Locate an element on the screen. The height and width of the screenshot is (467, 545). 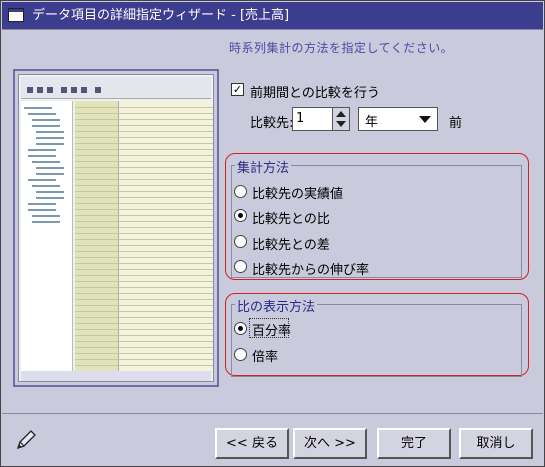
compare-prior-checkbox: ✓ is located at coordinates (237, 89).